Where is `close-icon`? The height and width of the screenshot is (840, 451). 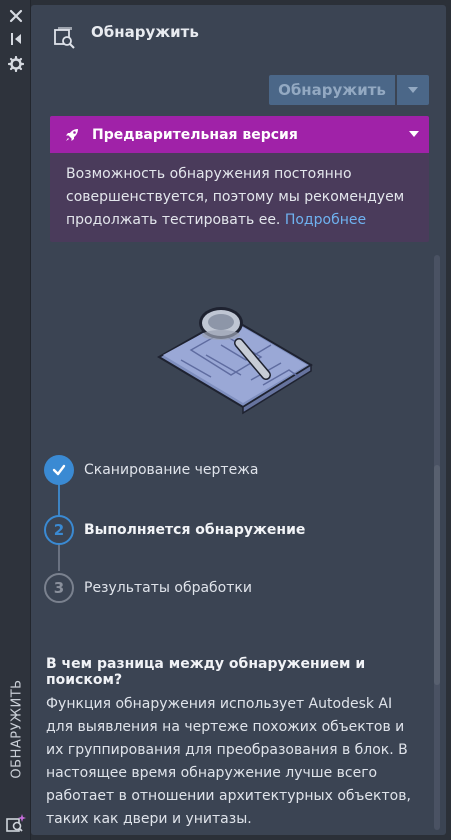 close-icon is located at coordinates (16, 16).